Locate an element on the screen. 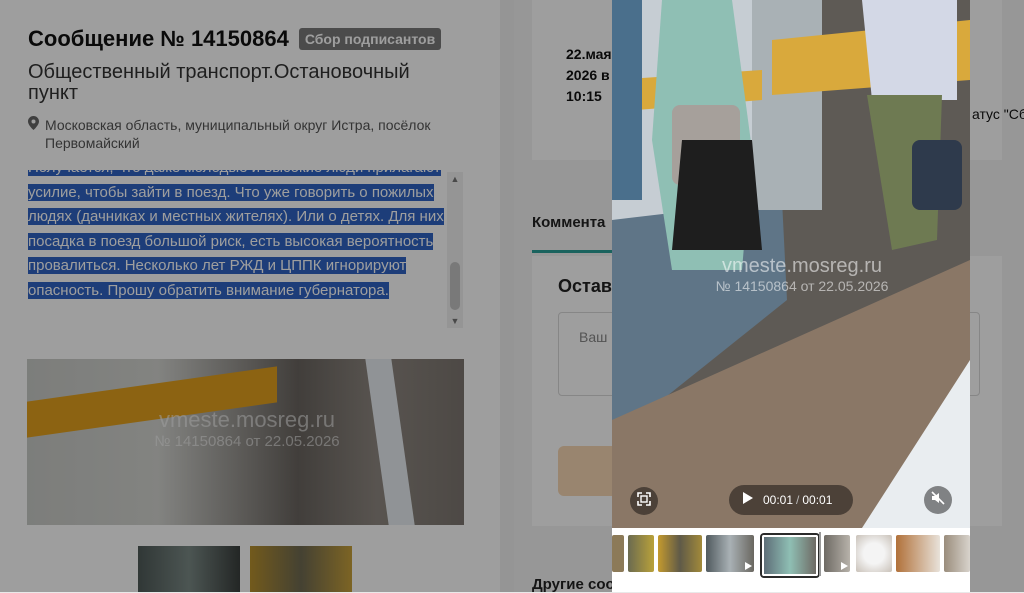 Image resolution: width=1024 pixels, height=593 pixels. media-strip is located at coordinates (791, 560).